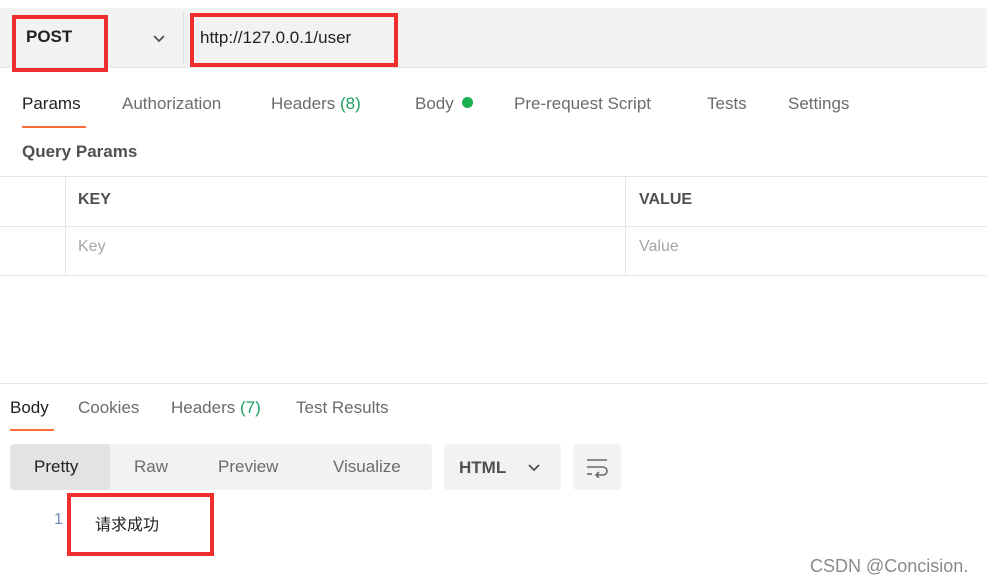  What do you see at coordinates (94, 199) in the screenshot?
I see `column-header-key: KEY` at bounding box center [94, 199].